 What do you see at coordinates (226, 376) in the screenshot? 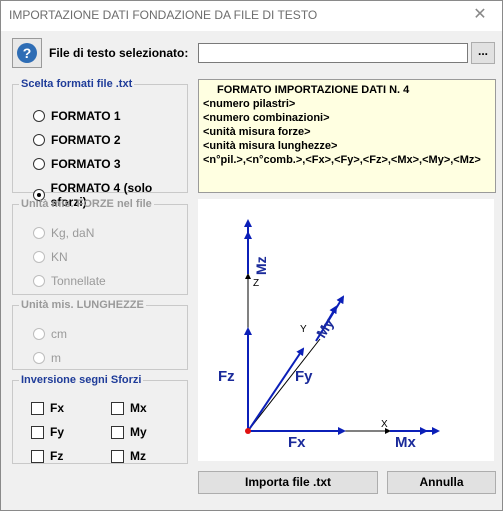
I see `fz-label: Fz` at bounding box center [226, 376].